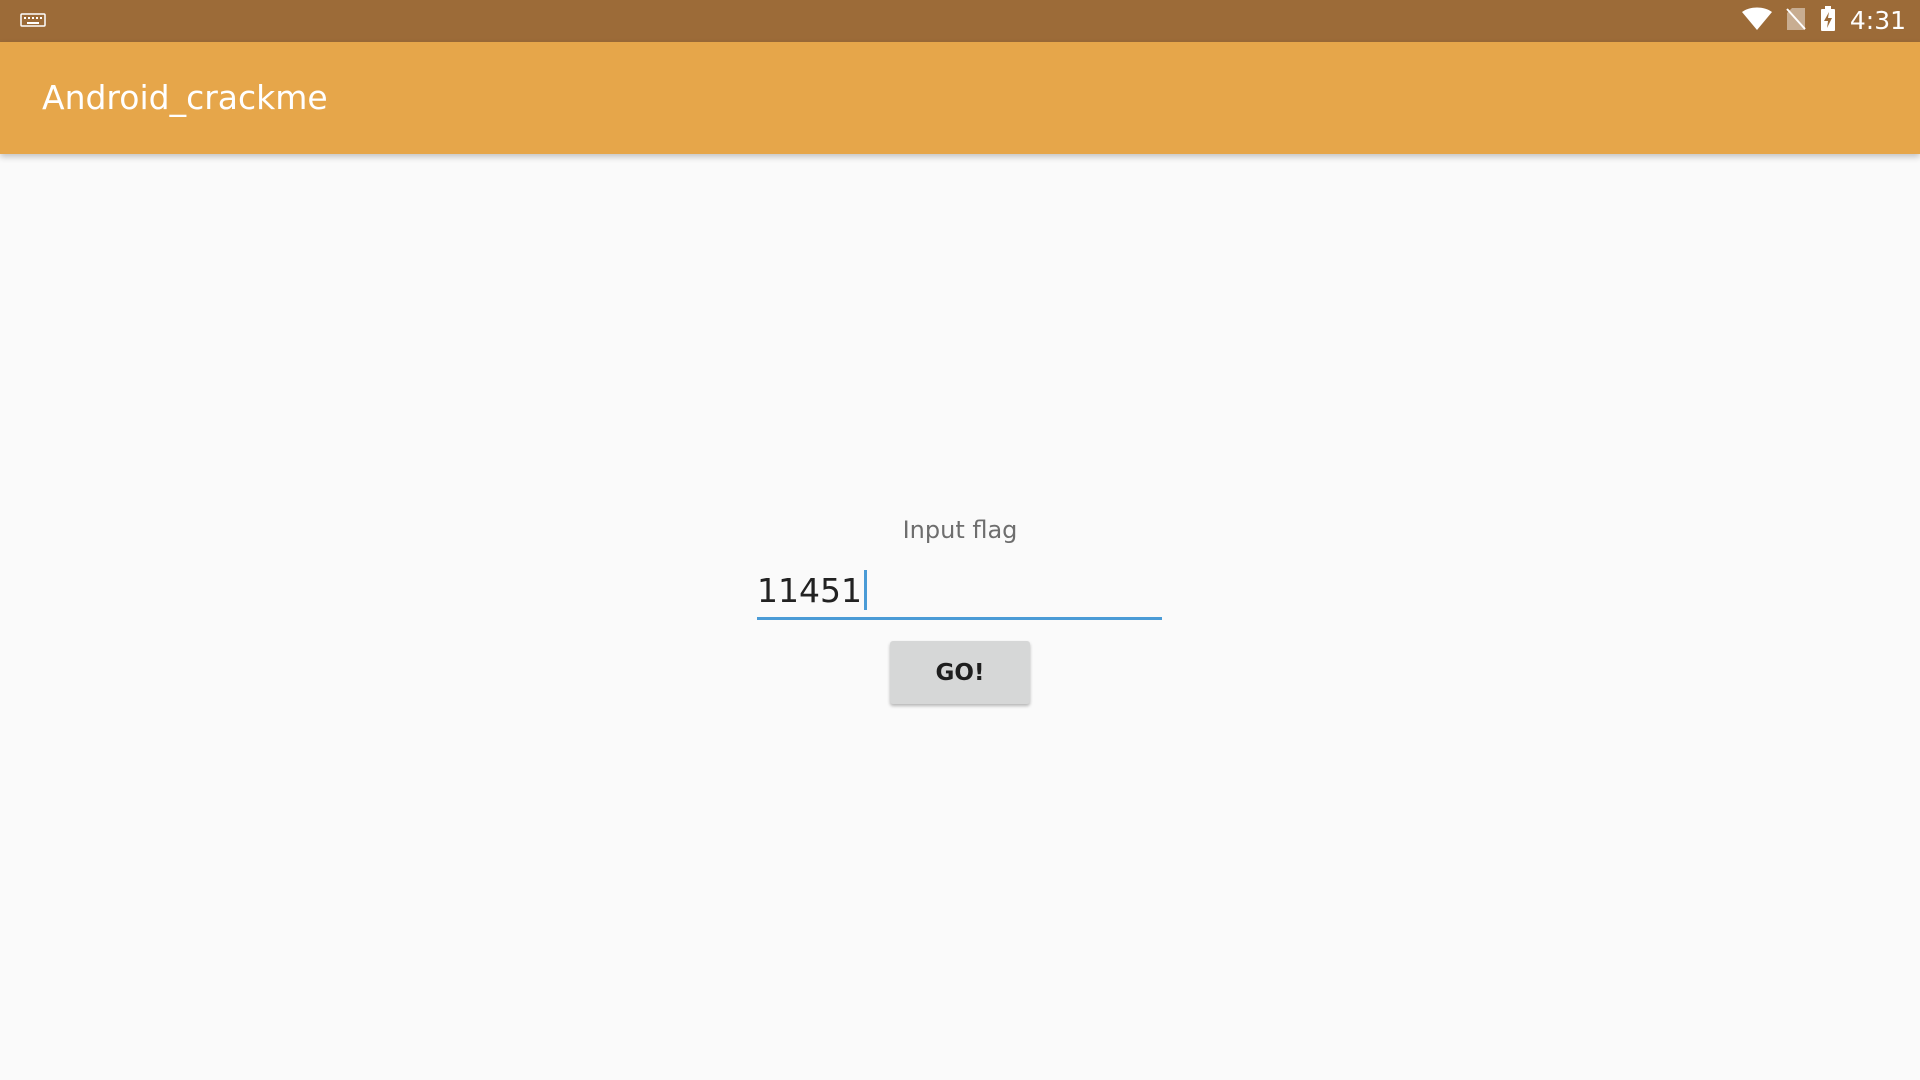 The width and height of the screenshot is (1920, 1080). I want to click on battery-charging-icon, so click(1828, 21).